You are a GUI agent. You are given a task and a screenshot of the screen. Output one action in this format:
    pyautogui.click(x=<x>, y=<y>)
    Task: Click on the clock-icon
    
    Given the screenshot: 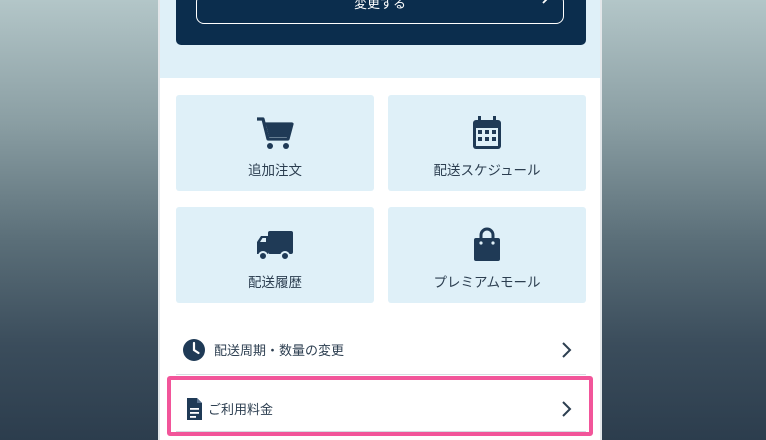 What is the action you would take?
    pyautogui.click(x=194, y=350)
    